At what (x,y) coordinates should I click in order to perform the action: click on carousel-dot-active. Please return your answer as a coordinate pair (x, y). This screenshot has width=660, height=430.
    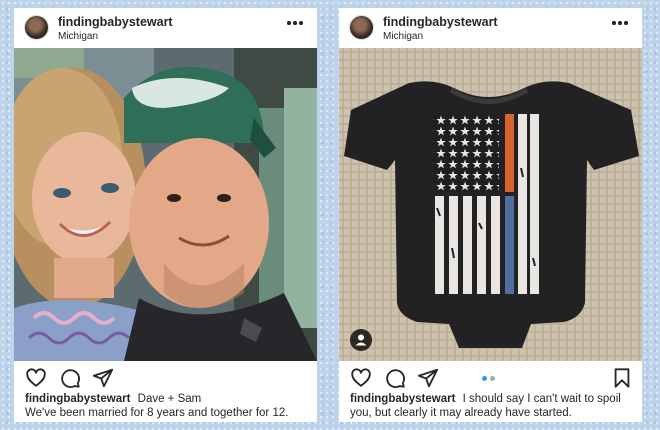
    Looking at the image, I should click on (484, 378).